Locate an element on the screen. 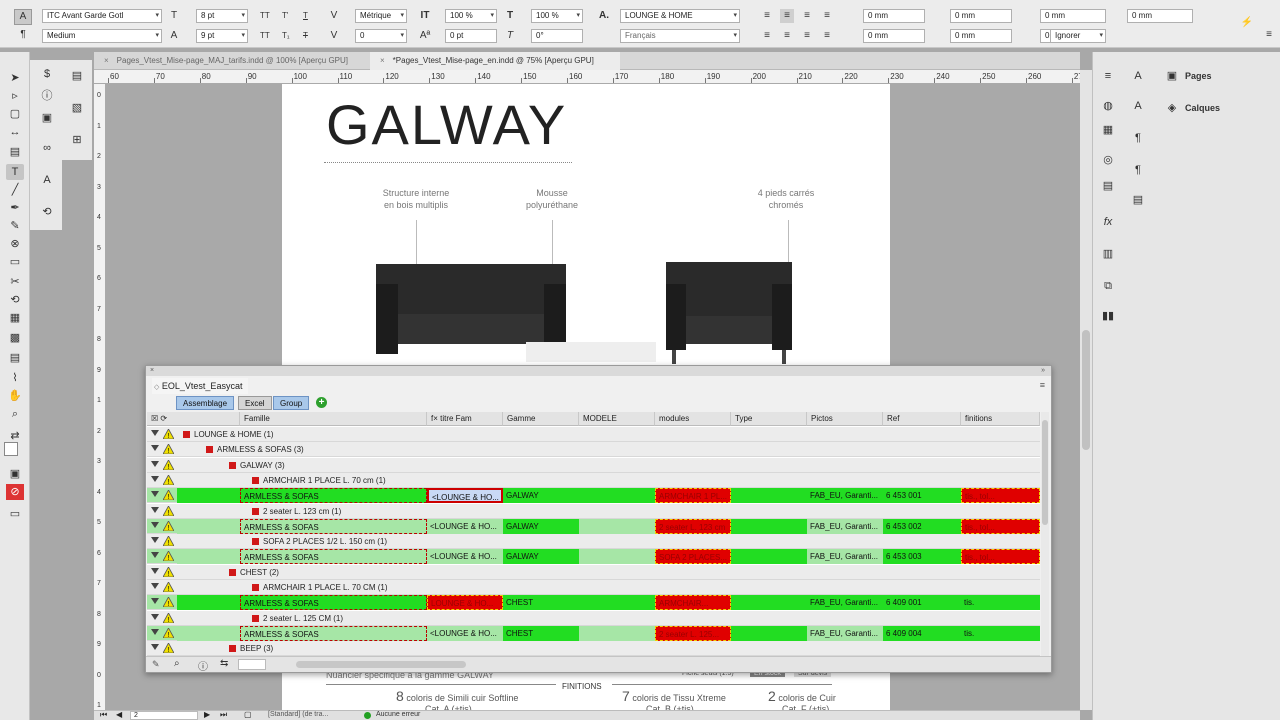 This screenshot has width=1280, height=720. cell-finitions: tis. is located at coordinates (1000, 603).